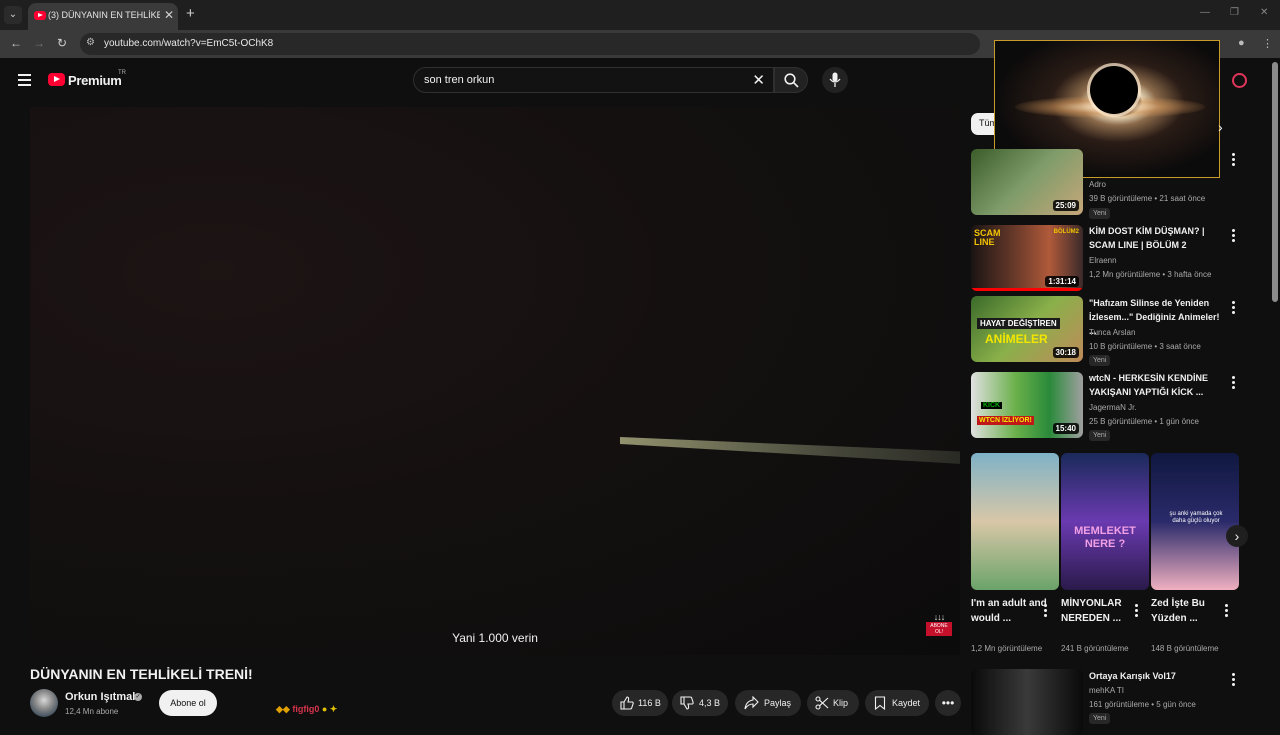 The width and height of the screenshot is (1280, 735). Describe the element at coordinates (284, 709) in the screenshot. I see `emote-icon: ◆◆` at that location.